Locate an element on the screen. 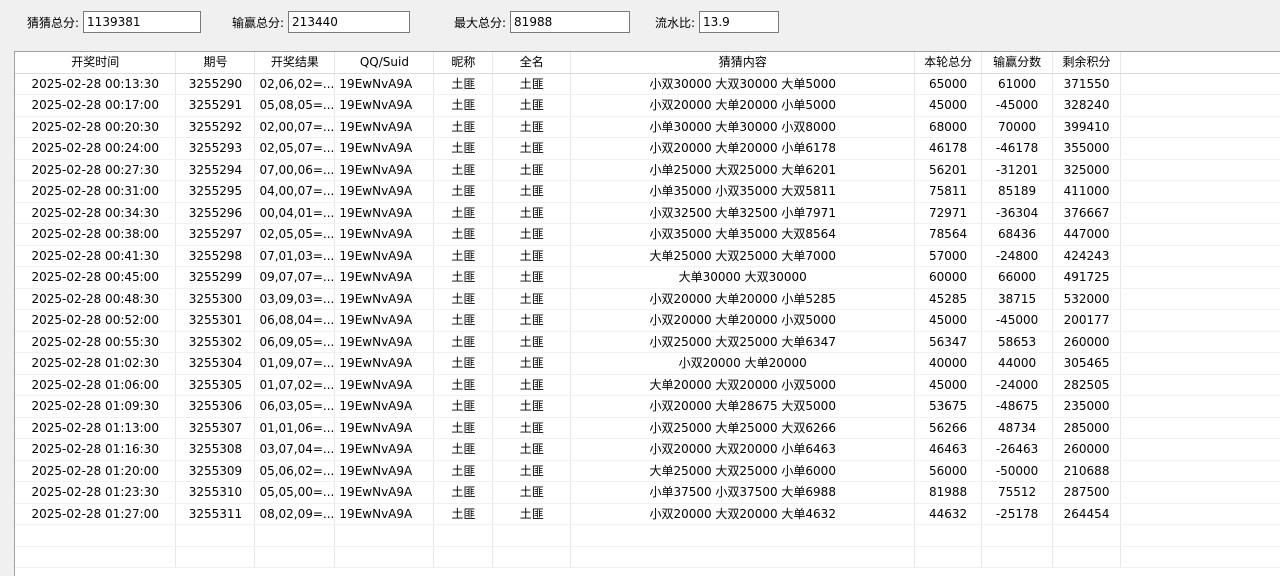  col-header-nickname: 昵称 is located at coordinates (463, 63).